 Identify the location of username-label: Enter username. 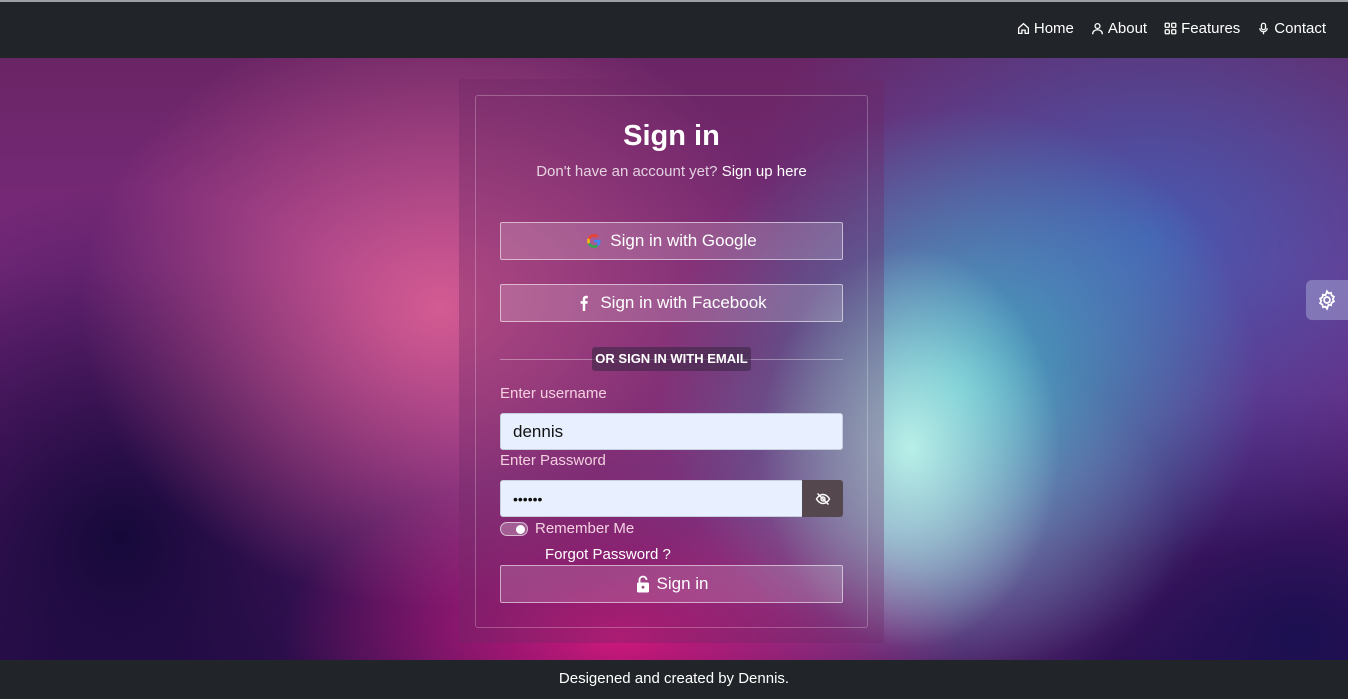
(553, 393).